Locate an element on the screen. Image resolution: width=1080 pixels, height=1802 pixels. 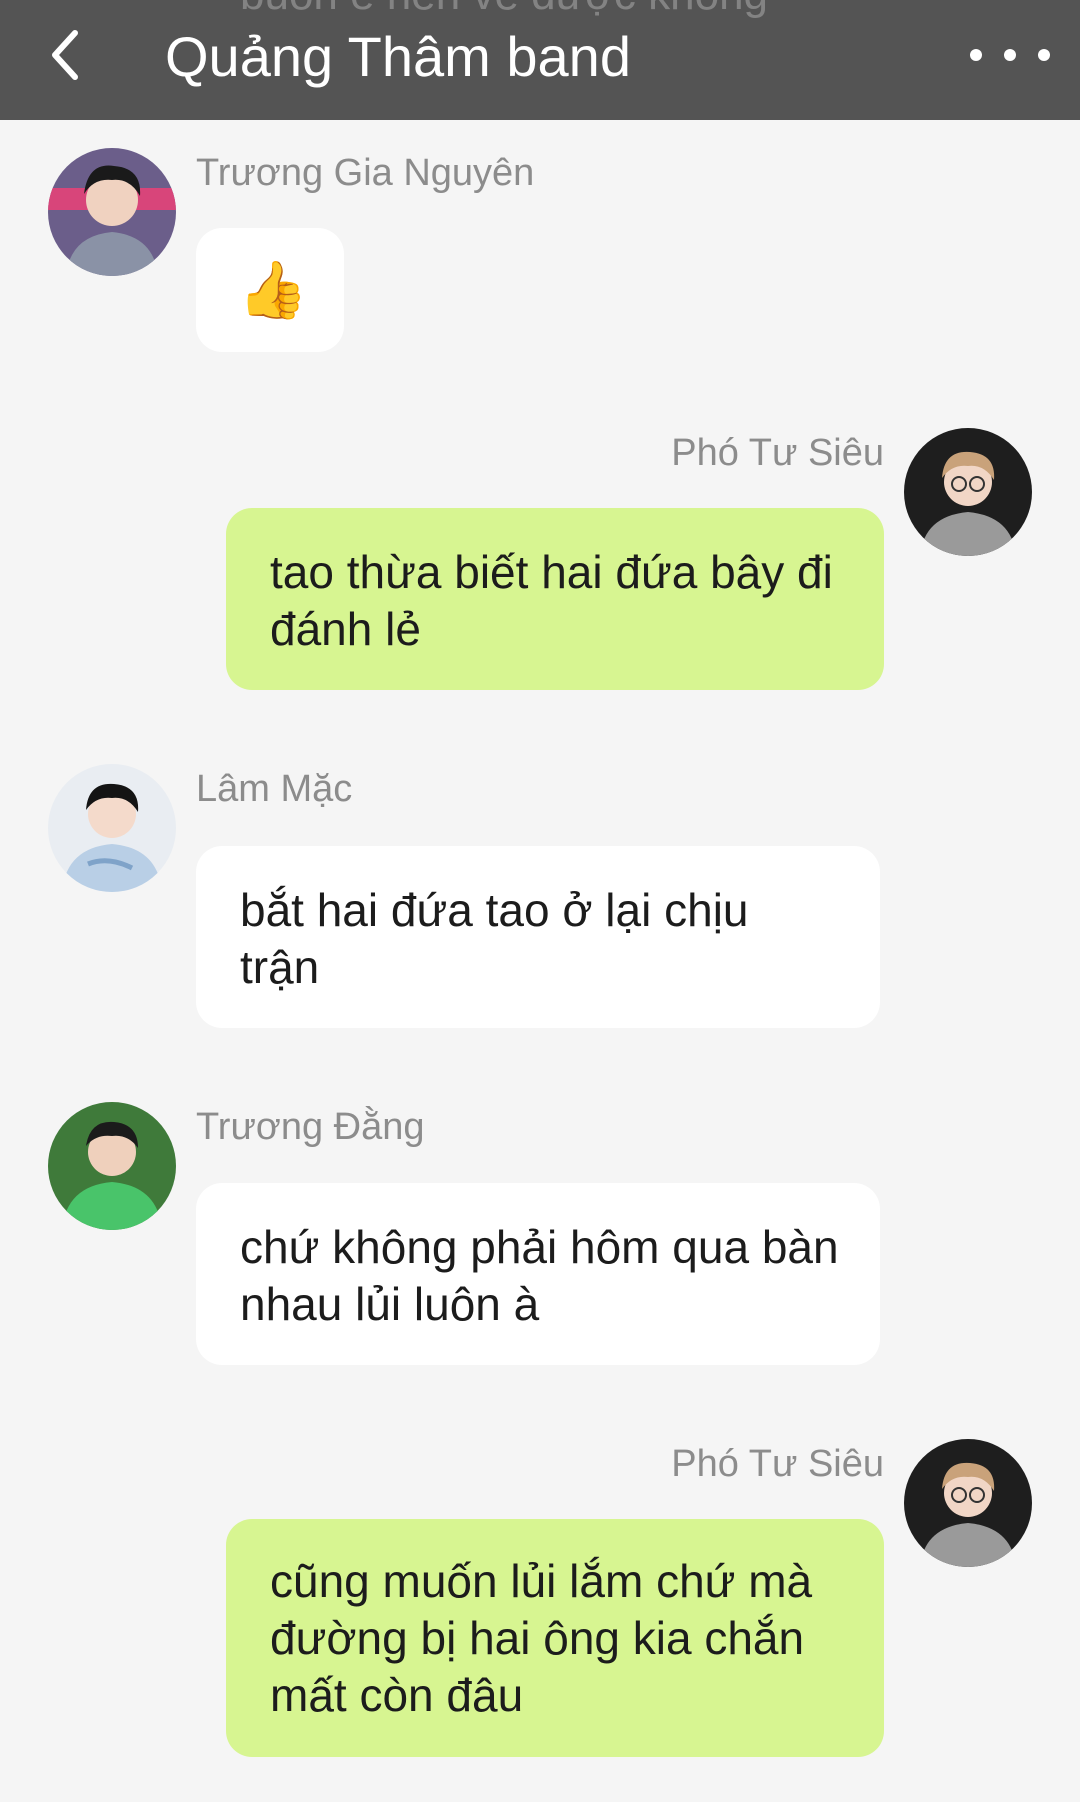
sender-name-1: Trương Gia Nguyên is located at coordinates (365, 173).